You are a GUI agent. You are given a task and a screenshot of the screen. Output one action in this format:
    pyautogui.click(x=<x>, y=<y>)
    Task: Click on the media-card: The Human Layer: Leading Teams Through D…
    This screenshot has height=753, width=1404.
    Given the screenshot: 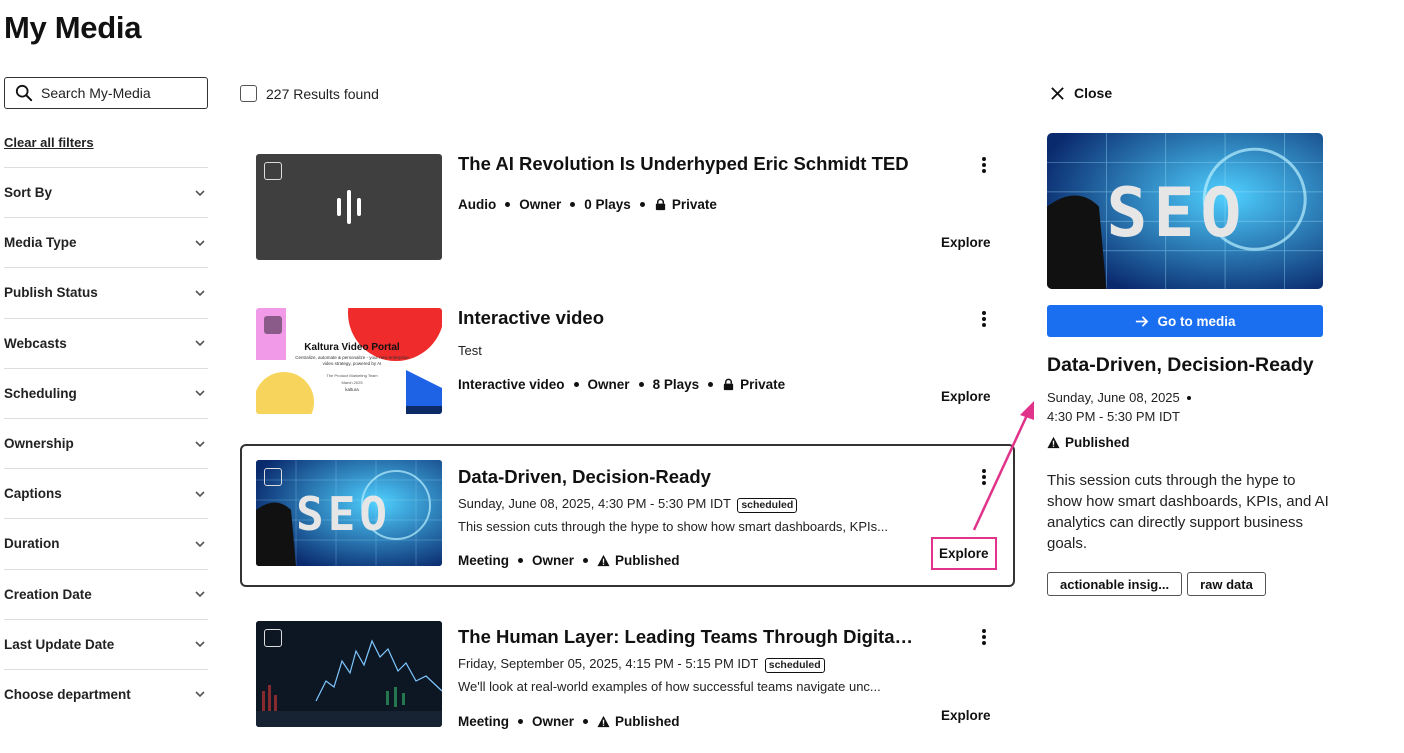 What is the action you would take?
    pyautogui.click(x=627, y=683)
    